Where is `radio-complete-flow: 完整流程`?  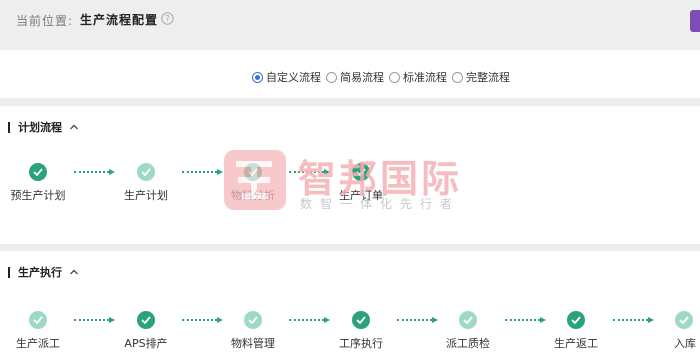
radio-complete-flow: 完整流程 is located at coordinates (481, 77).